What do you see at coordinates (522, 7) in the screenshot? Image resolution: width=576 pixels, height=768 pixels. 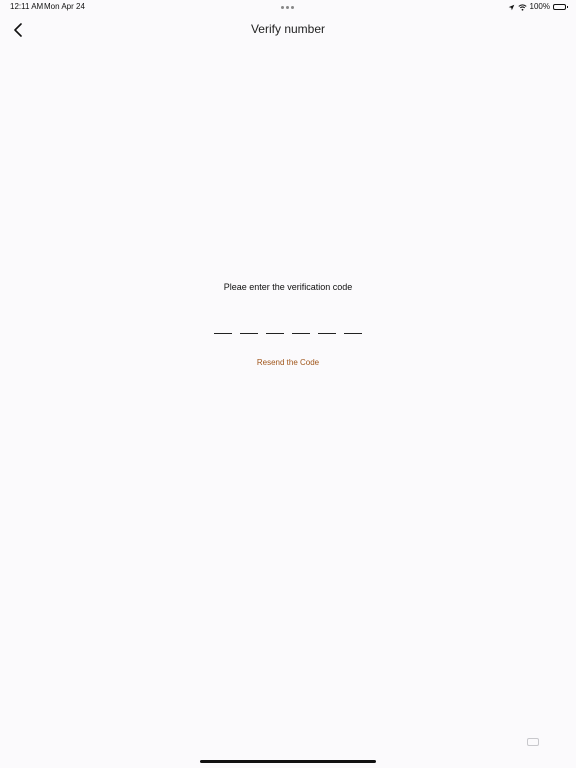 I see `wifi-icon` at bounding box center [522, 7].